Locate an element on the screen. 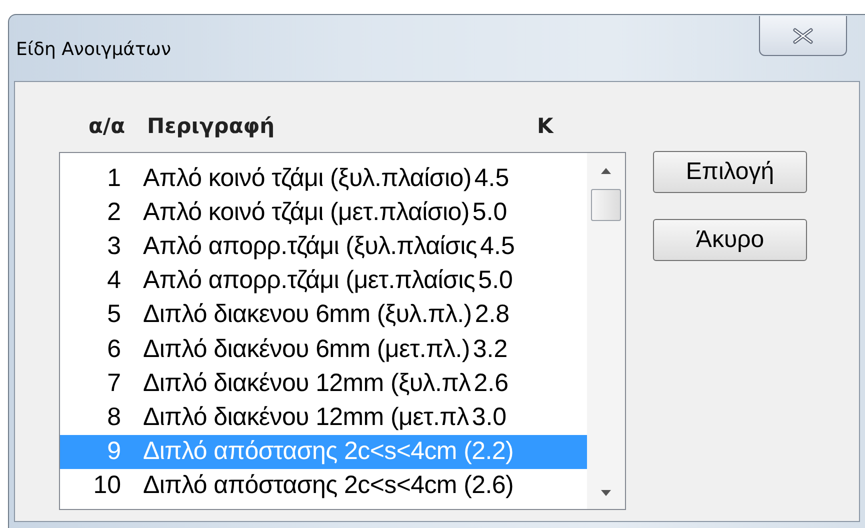 This screenshot has width=865, height=528. list-item: 4 Απλό απορρ.τζάμι (μετ.πλαίσις5.0 is located at coordinates (323, 281).